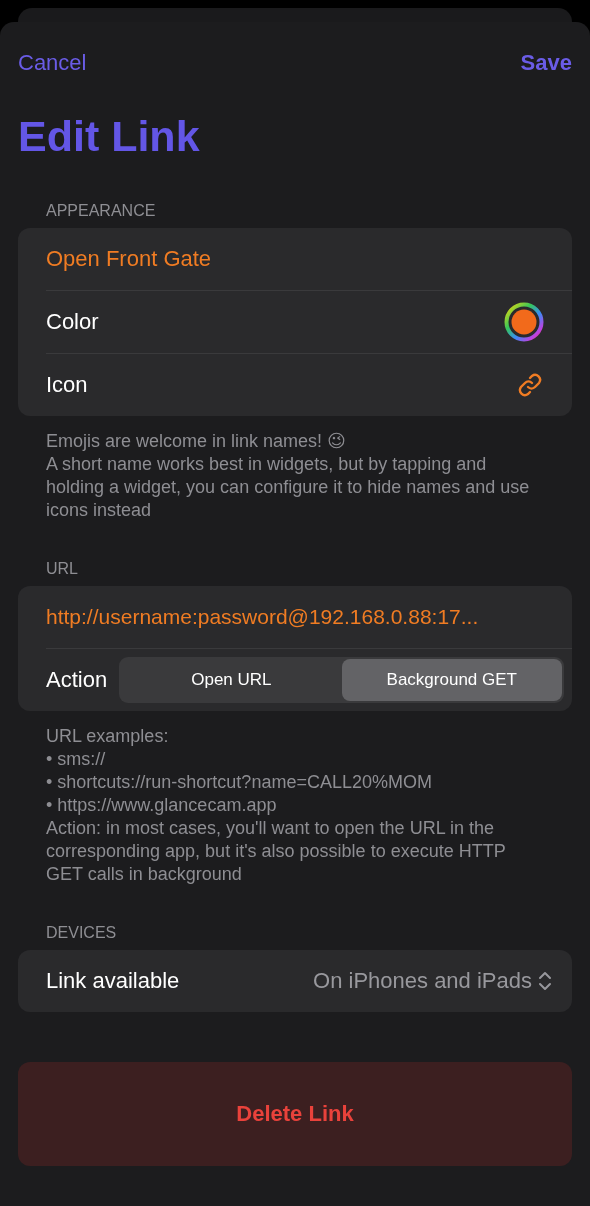  What do you see at coordinates (101, 211) in the screenshot?
I see `section-header: APPEARANCE` at bounding box center [101, 211].